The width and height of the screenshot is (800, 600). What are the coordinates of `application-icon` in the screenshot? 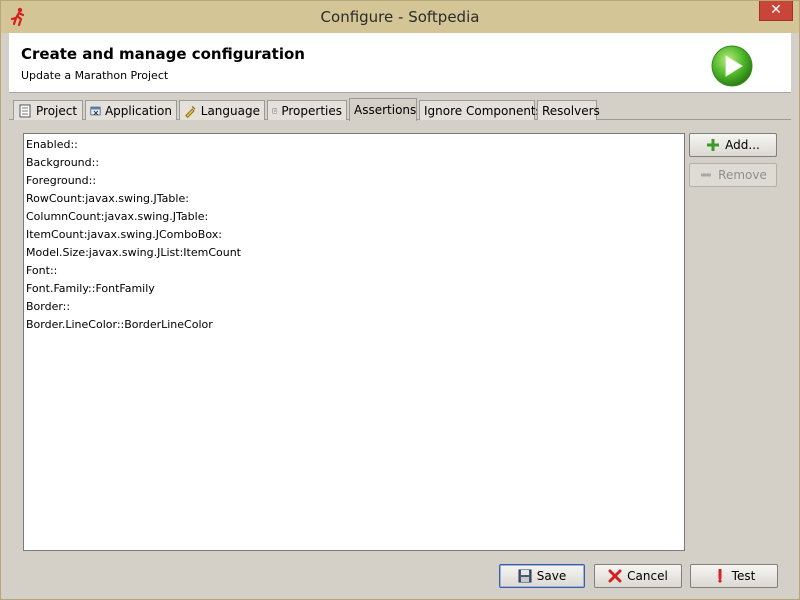 It's located at (95, 110).